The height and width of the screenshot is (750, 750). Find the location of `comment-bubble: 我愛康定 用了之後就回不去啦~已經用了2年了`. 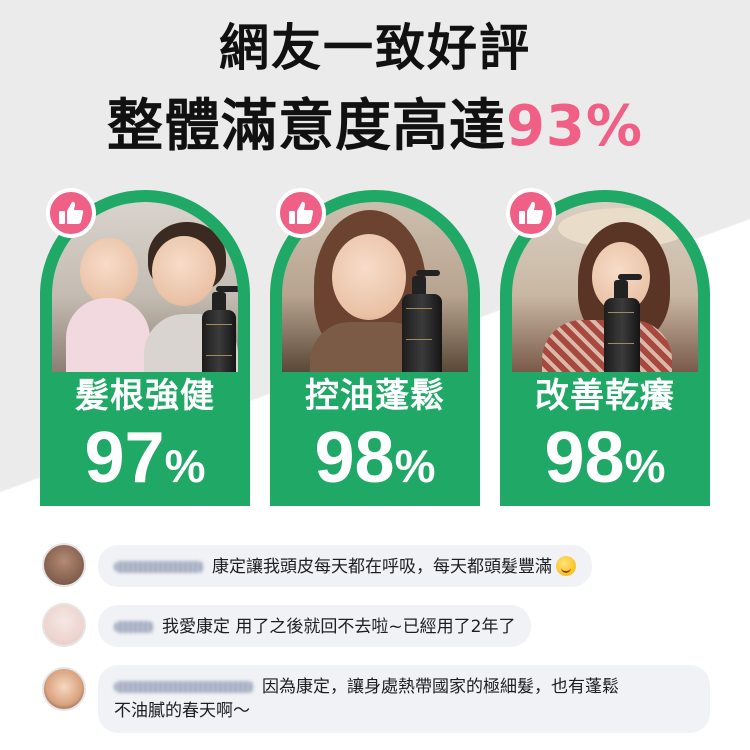

comment-bubble: 我愛康定 用了之後就回不去啦~已經用了2年了 is located at coordinates (315, 626).